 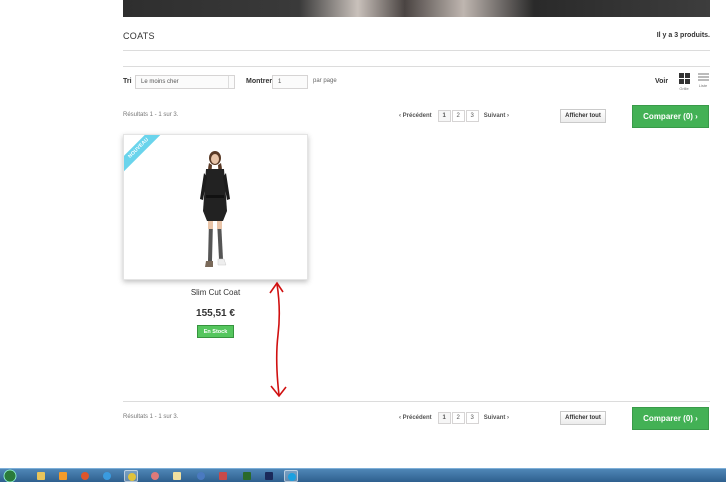 I want to click on red-double-arrow-annotation, so click(x=278, y=339).